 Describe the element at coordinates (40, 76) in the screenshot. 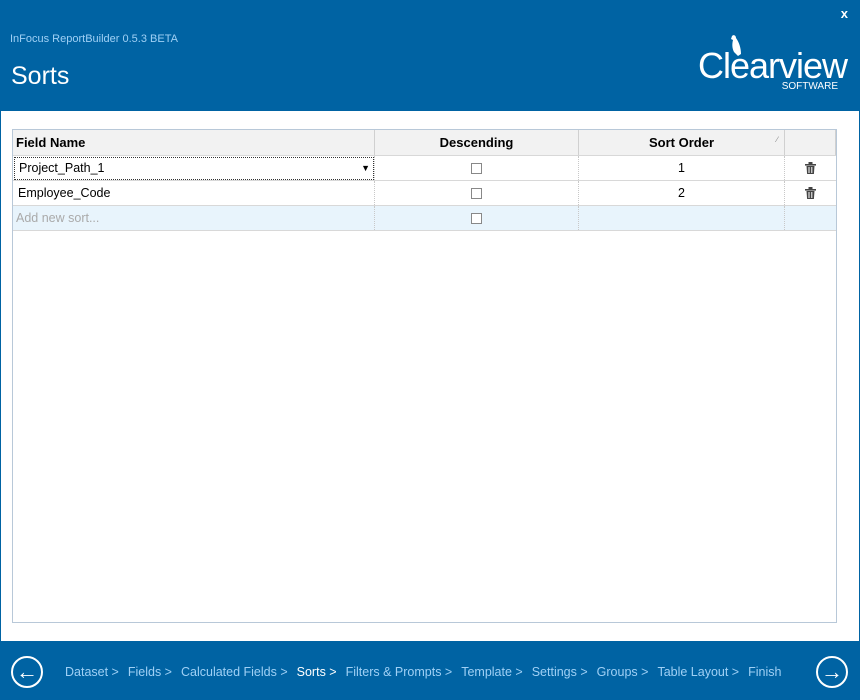

I see `page-title: Sorts` at that location.